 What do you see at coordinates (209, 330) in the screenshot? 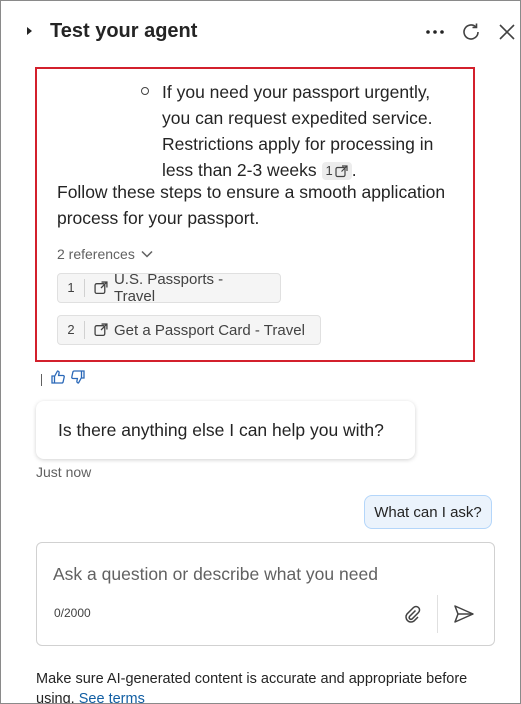
I see `reference-label: Get a Passport Card - Travel` at bounding box center [209, 330].